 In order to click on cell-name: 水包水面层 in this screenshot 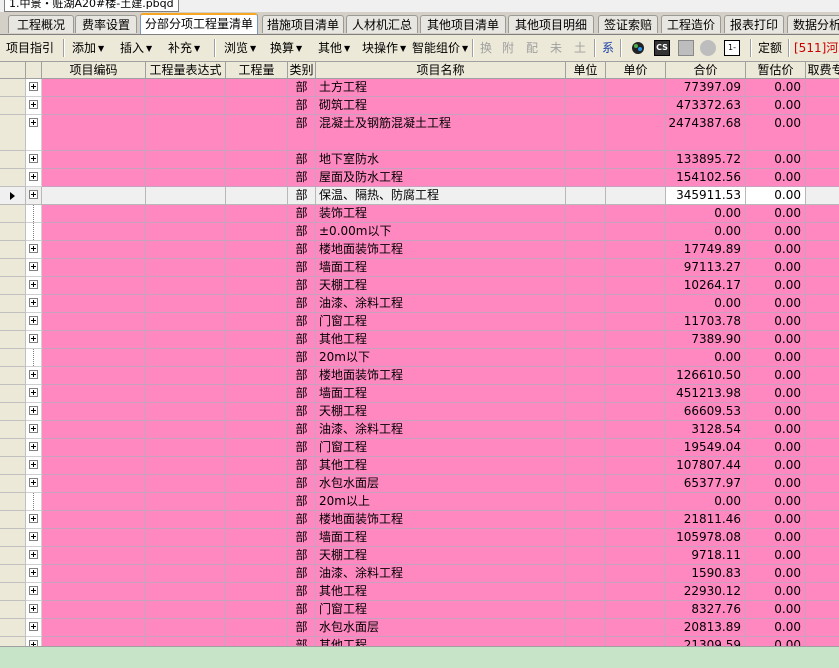, I will do `click(441, 484)`.